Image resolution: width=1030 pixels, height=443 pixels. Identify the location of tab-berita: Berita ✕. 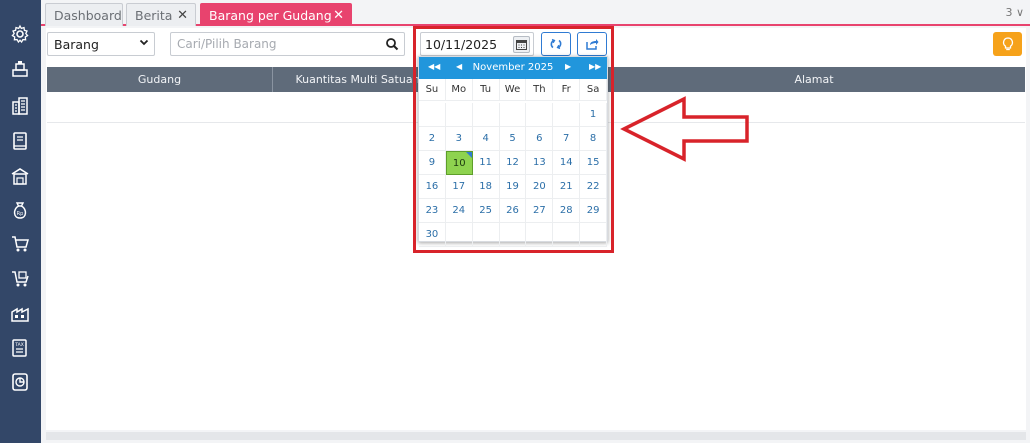
(161, 14).